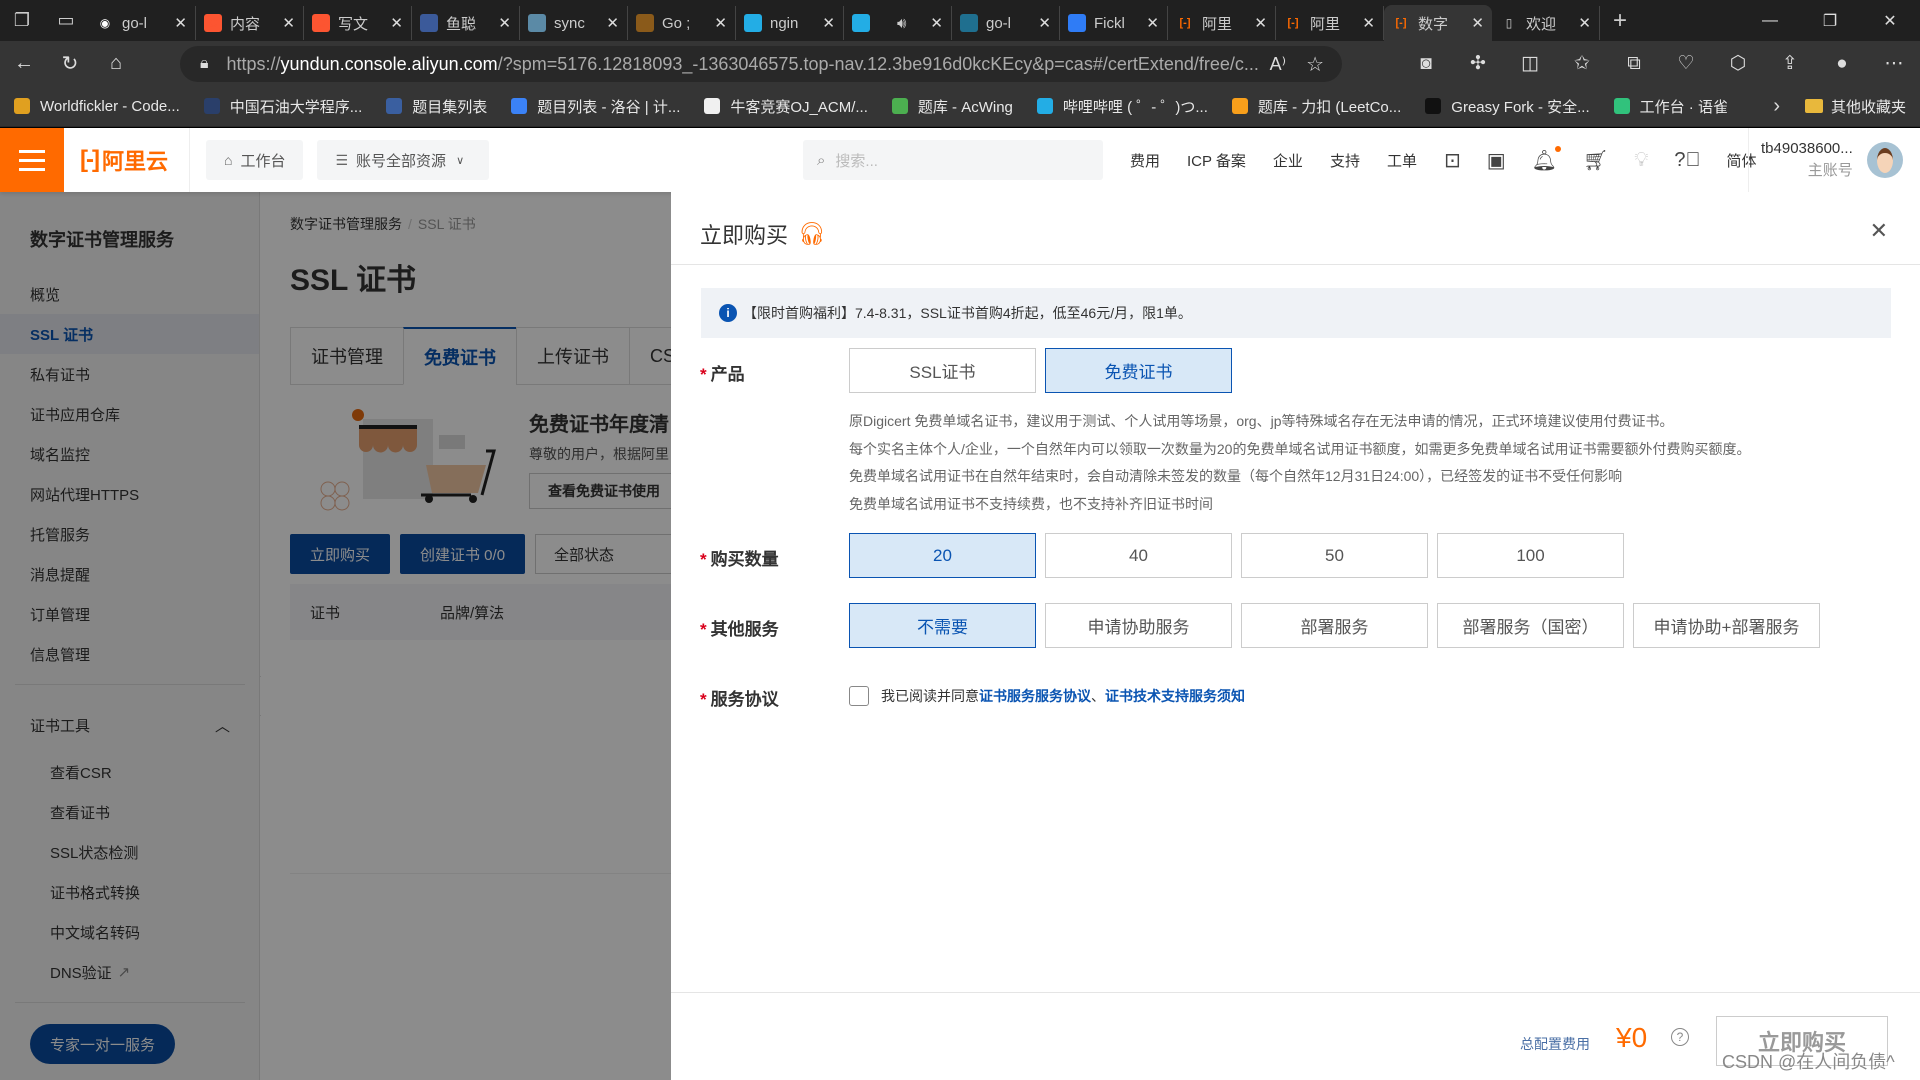 The height and width of the screenshot is (1080, 1920). What do you see at coordinates (1530, 63) in the screenshot?
I see `split-screen-icon: ◫` at bounding box center [1530, 63].